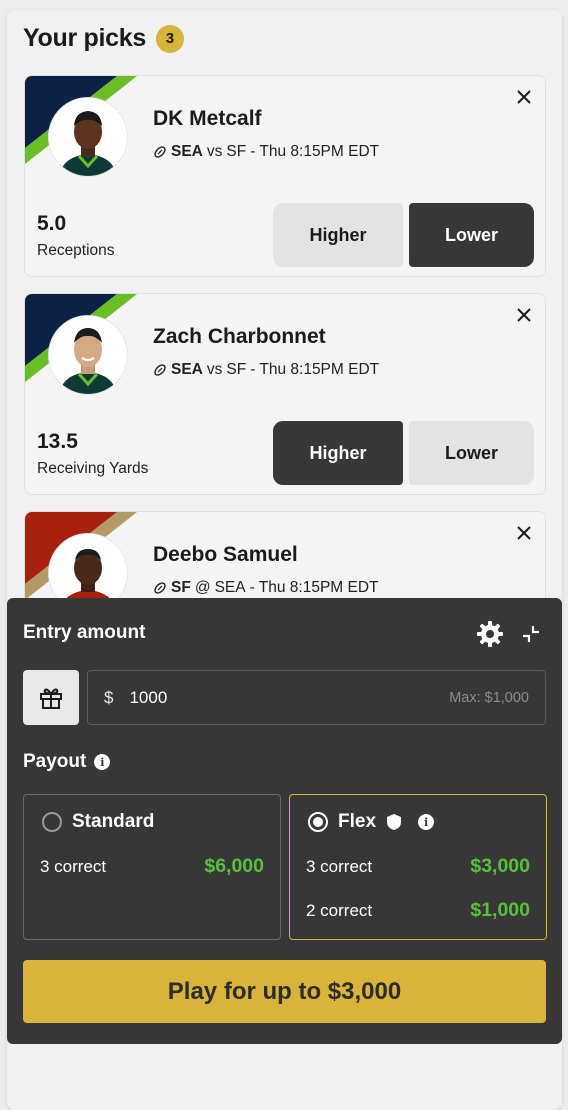 The width and height of the screenshot is (568, 1110). Describe the element at coordinates (113, 821) in the screenshot. I see `standard-label: Standard` at that location.